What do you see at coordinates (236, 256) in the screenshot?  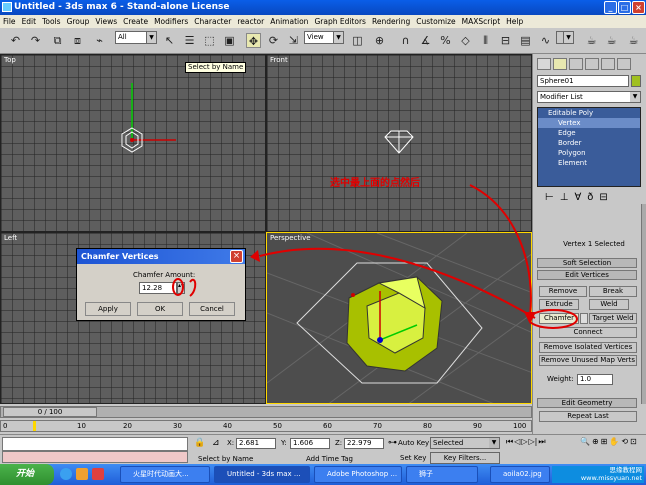 I see `dialog-close-button: ×` at bounding box center [236, 256].